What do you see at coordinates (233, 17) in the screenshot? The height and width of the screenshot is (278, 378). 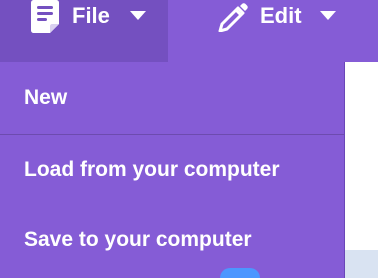 I see `pencil-icon` at bounding box center [233, 17].